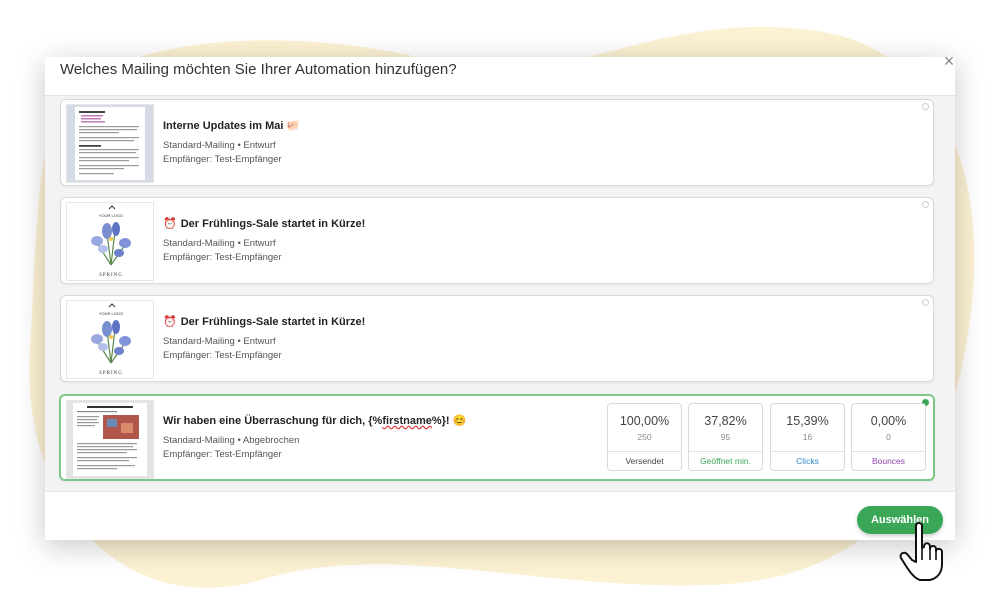  I want to click on stat-count: 250, so click(644, 437).